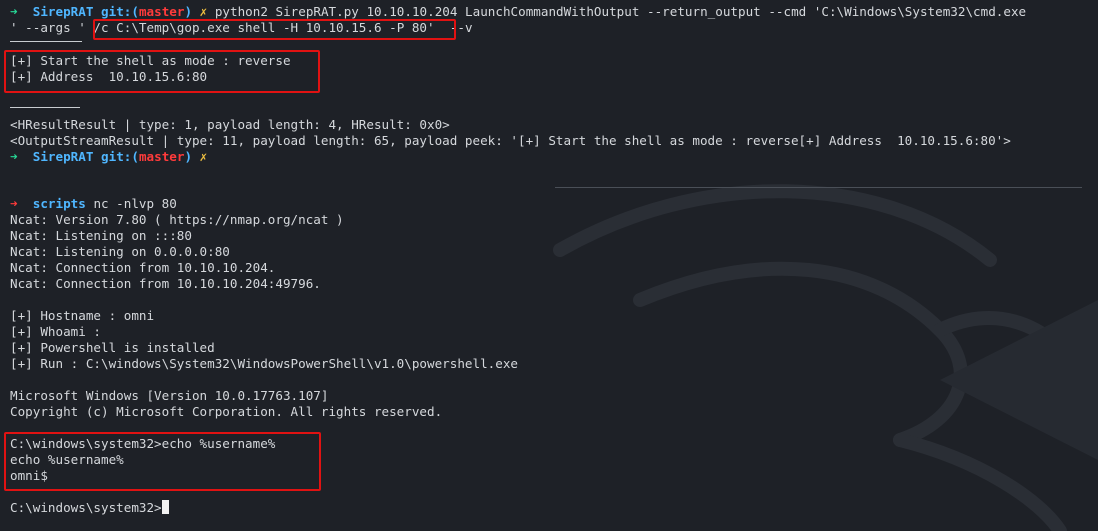 The image size is (1098, 531). Describe the element at coordinates (120, 251) in the screenshot. I see `ncat-line: Ncat: Listening on 0.0.0.0:80` at that location.